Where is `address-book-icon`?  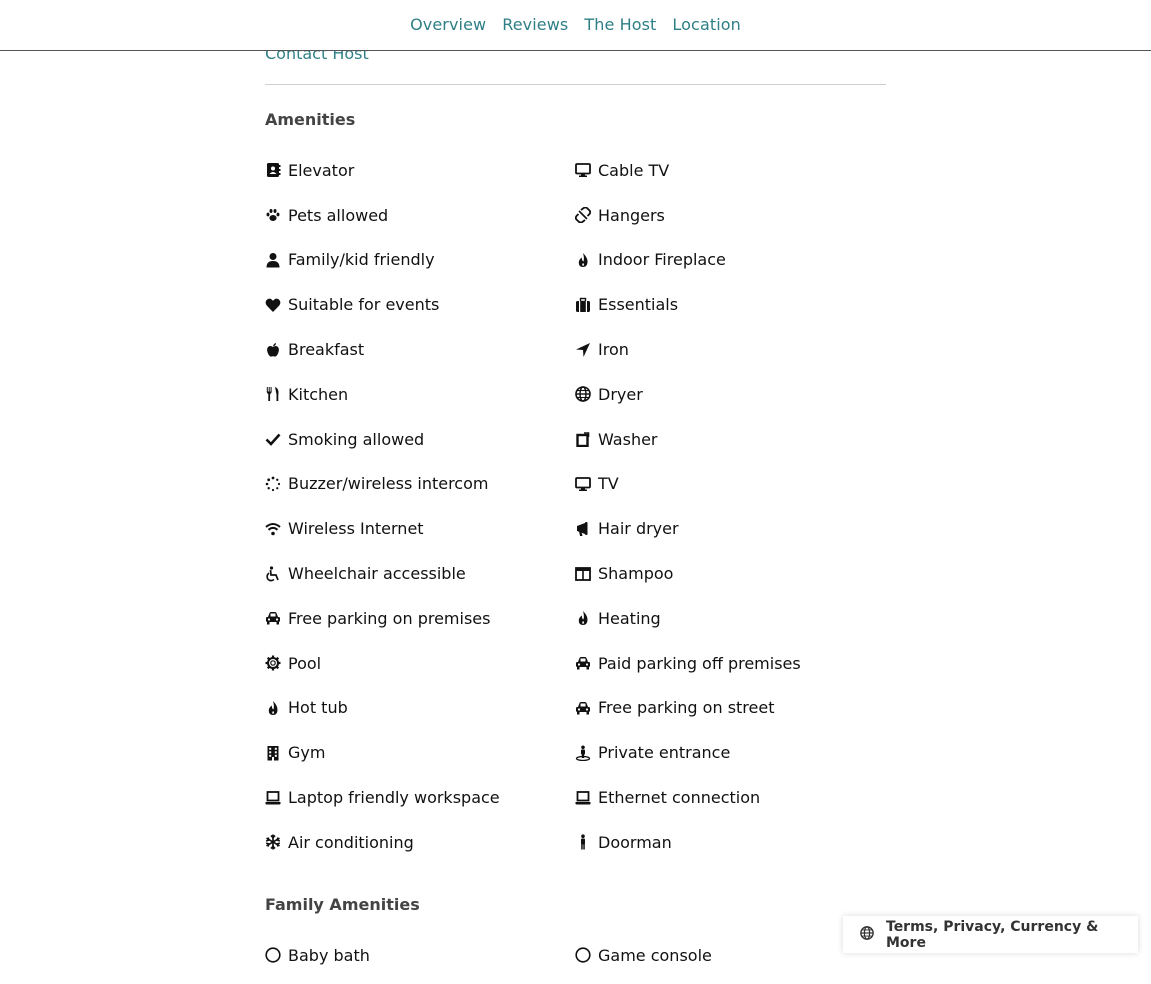
address-book-icon is located at coordinates (273, 170).